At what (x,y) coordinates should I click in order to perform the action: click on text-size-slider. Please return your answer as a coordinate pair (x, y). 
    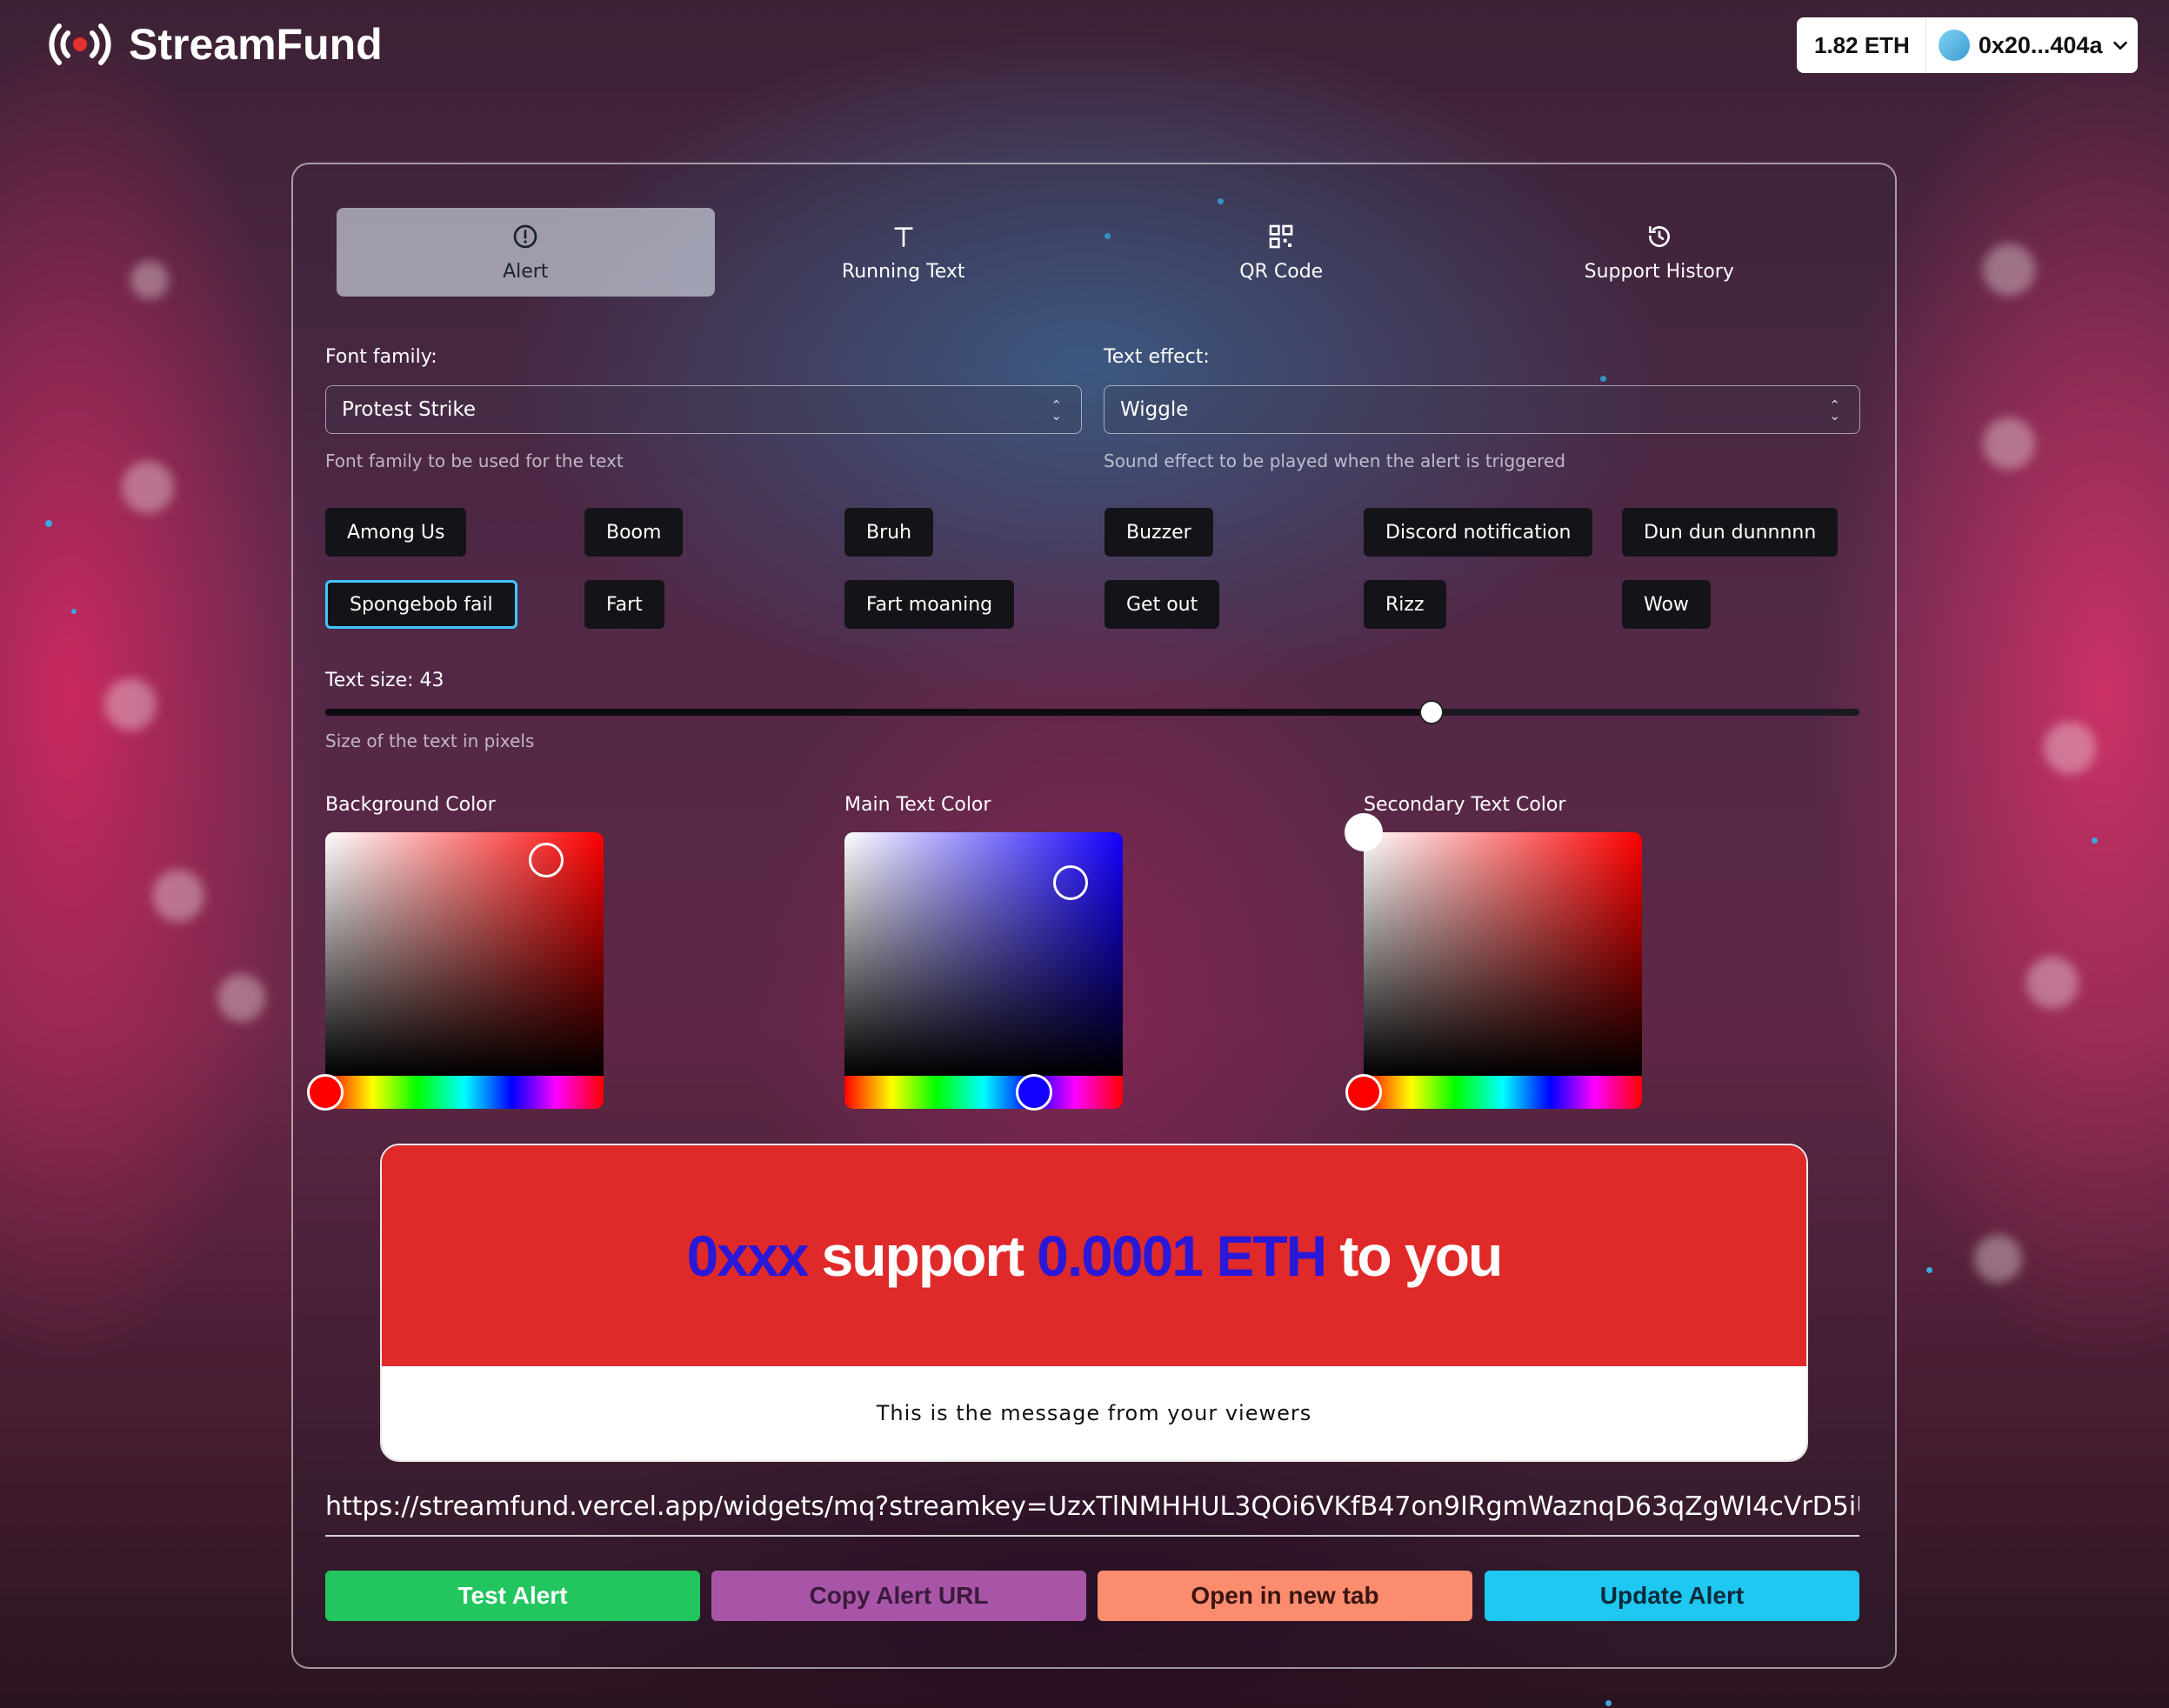
    Looking at the image, I should click on (1092, 712).